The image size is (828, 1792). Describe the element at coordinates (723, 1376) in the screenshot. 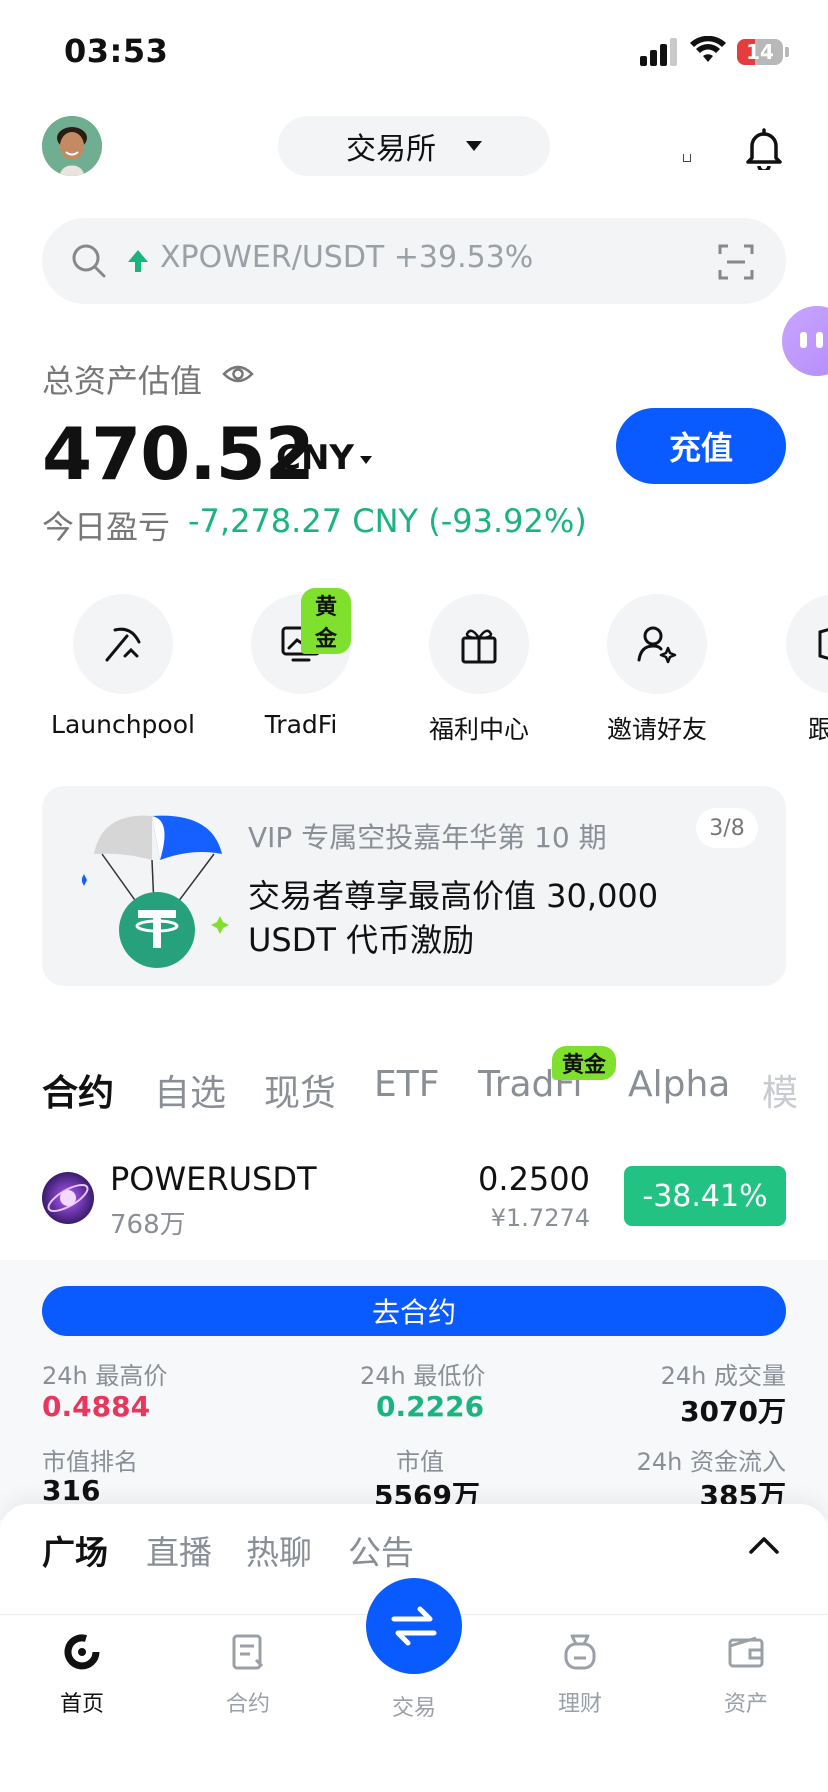

I see `stat-label: 24h 成交量` at that location.